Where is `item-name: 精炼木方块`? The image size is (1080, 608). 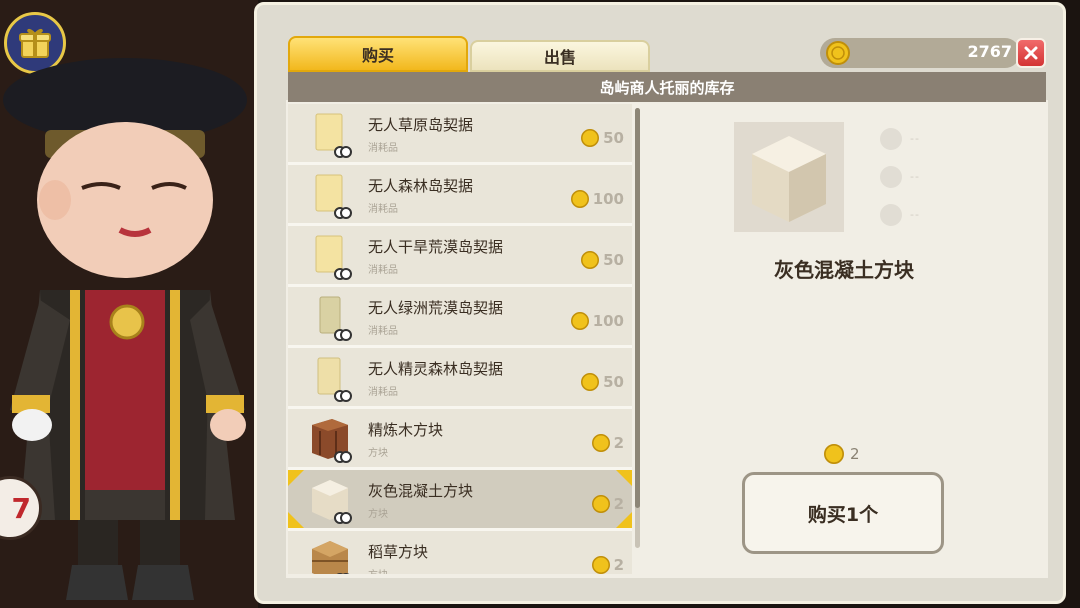 item-name: 精炼木方块 is located at coordinates (406, 430).